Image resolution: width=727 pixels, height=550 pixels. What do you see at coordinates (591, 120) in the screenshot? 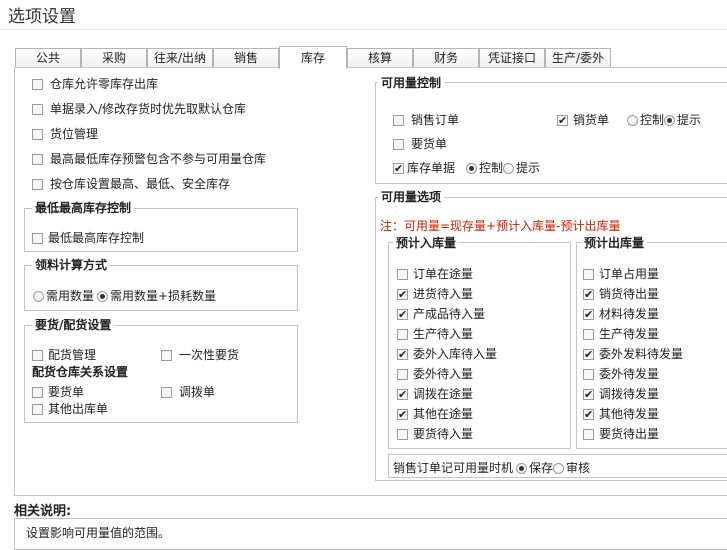
I see `option-label: 销货单` at bounding box center [591, 120].